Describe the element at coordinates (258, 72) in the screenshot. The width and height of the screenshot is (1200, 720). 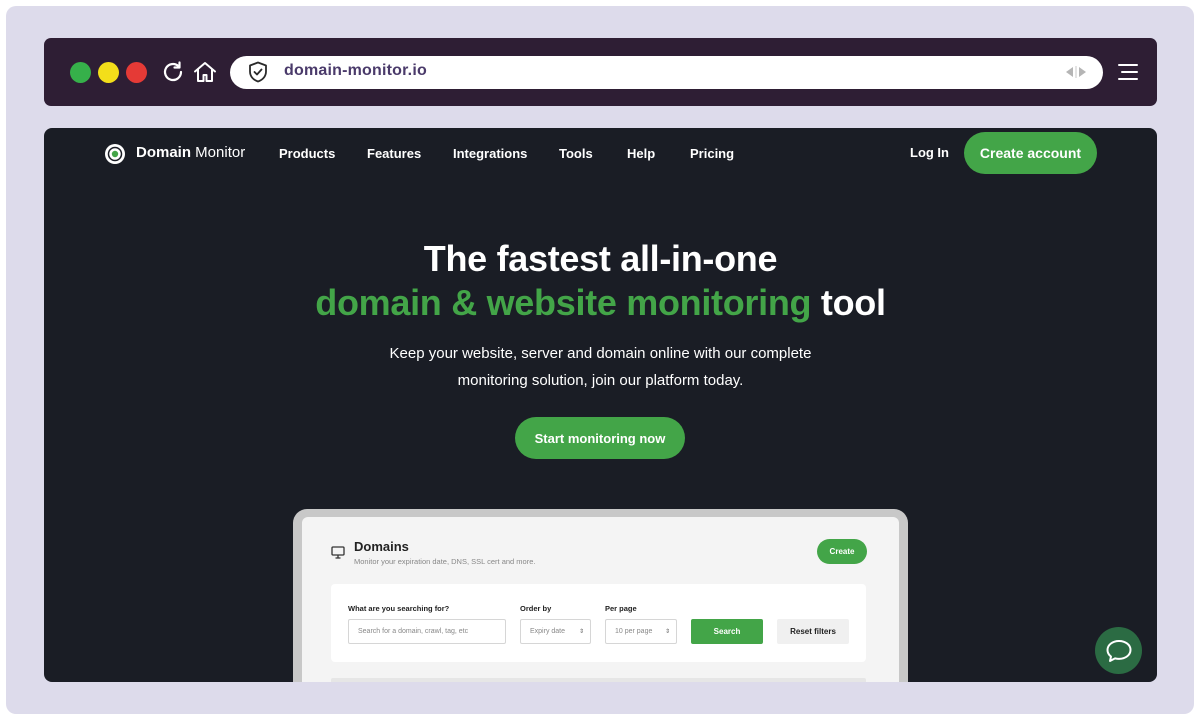
I see `shield-check-icon` at that location.